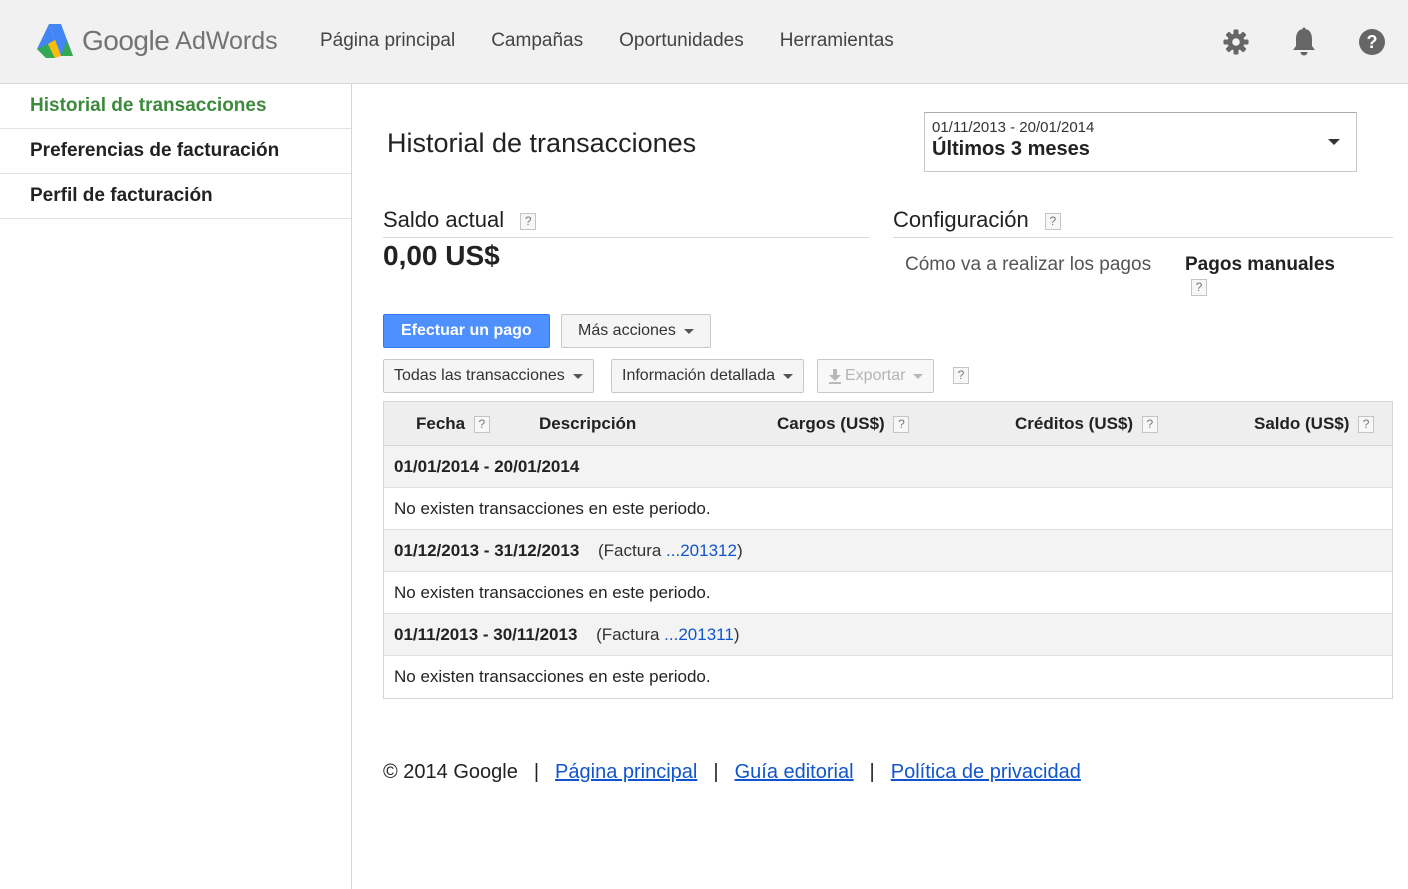 Image resolution: width=1408 pixels, height=889 pixels. Describe the element at coordinates (699, 634) in the screenshot. I see `invoice-link: ...201311` at that location.